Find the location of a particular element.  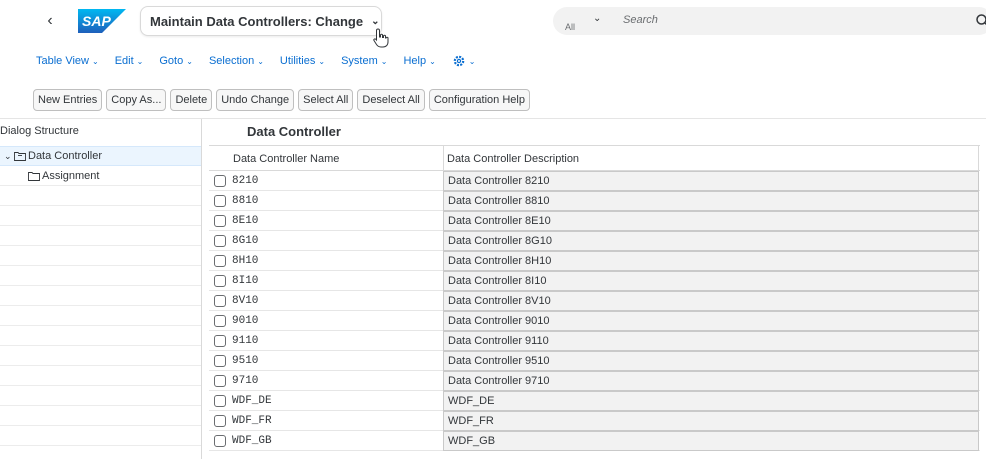

table-row: 8I10 Data Controller 8I10 is located at coordinates (594, 281).